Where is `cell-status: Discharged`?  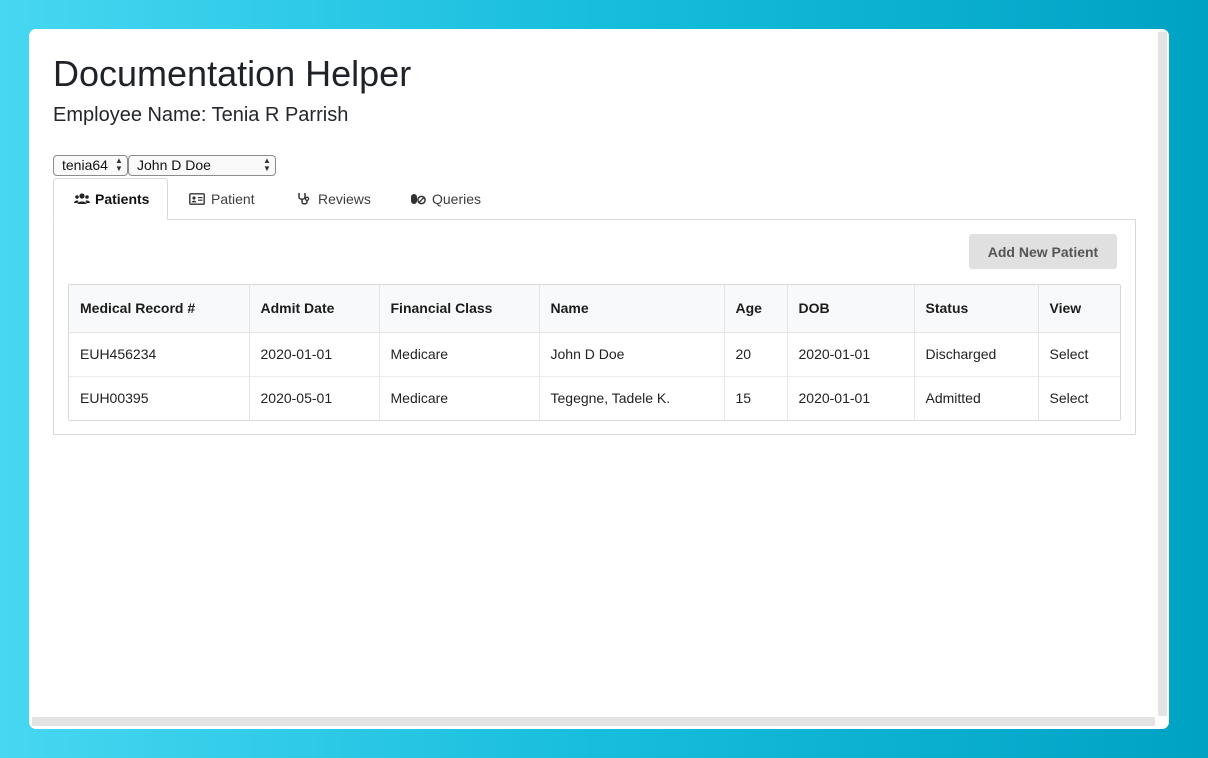
cell-status: Discharged is located at coordinates (975, 354).